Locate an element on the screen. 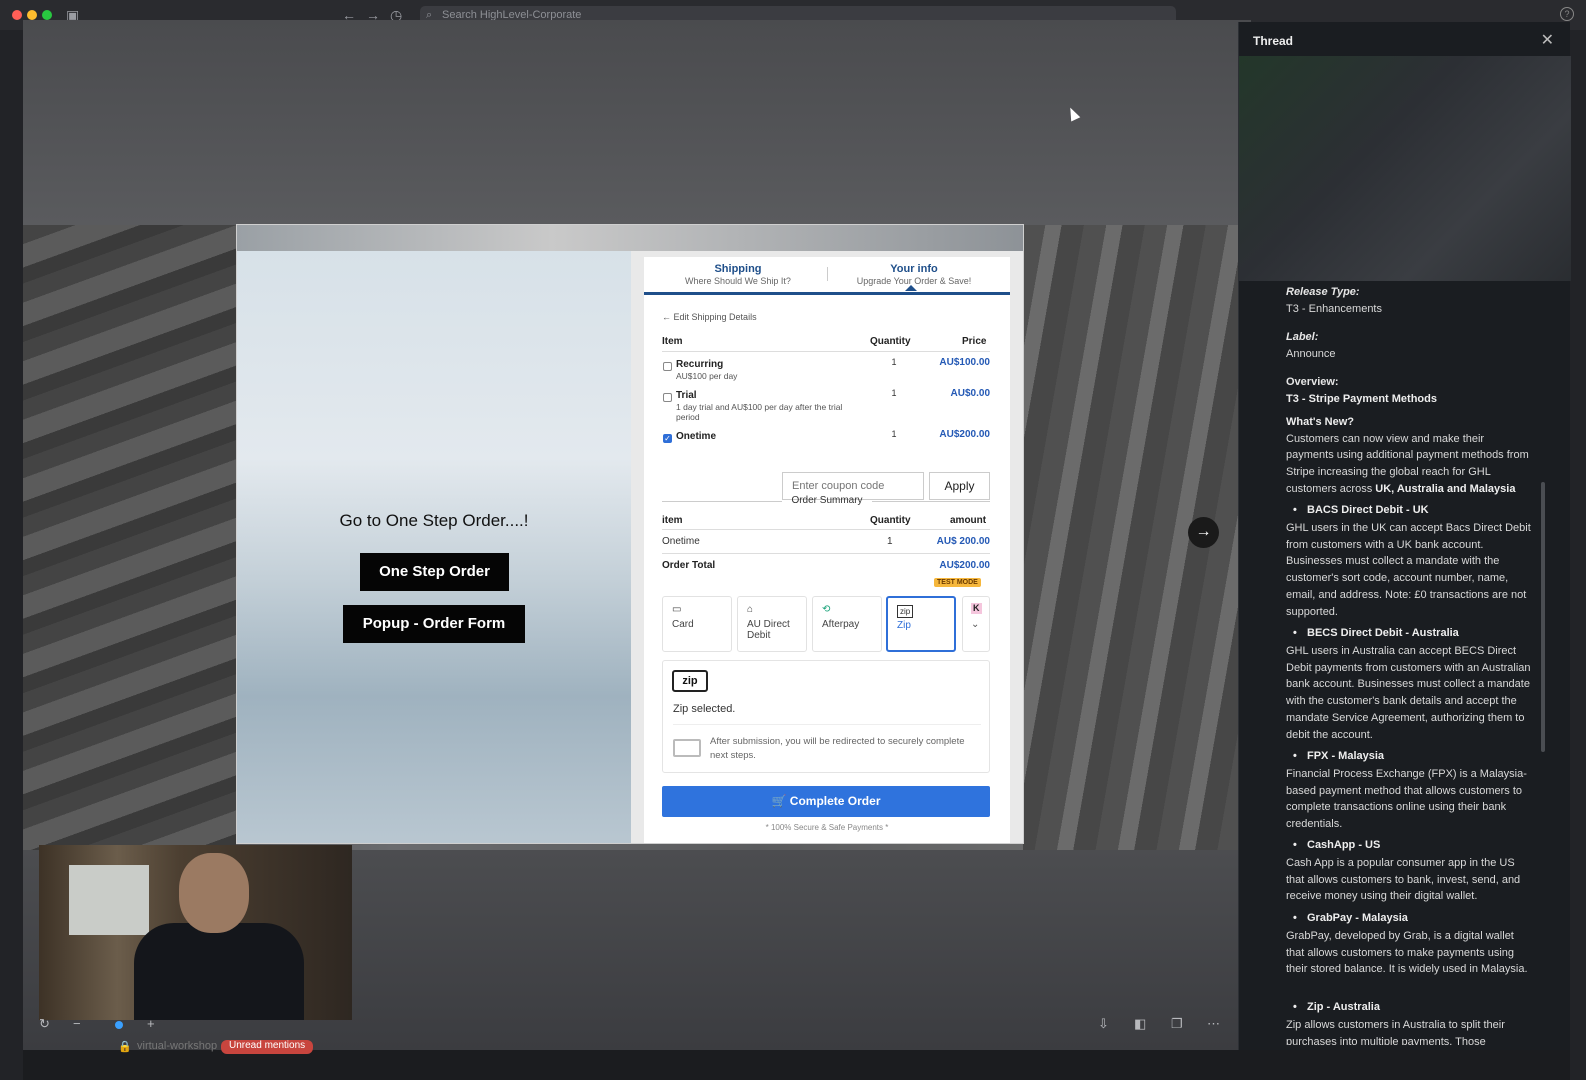 This screenshot has height=1080, width=1586. split-view-icon: ◧ is located at coordinates (1140, 1024).